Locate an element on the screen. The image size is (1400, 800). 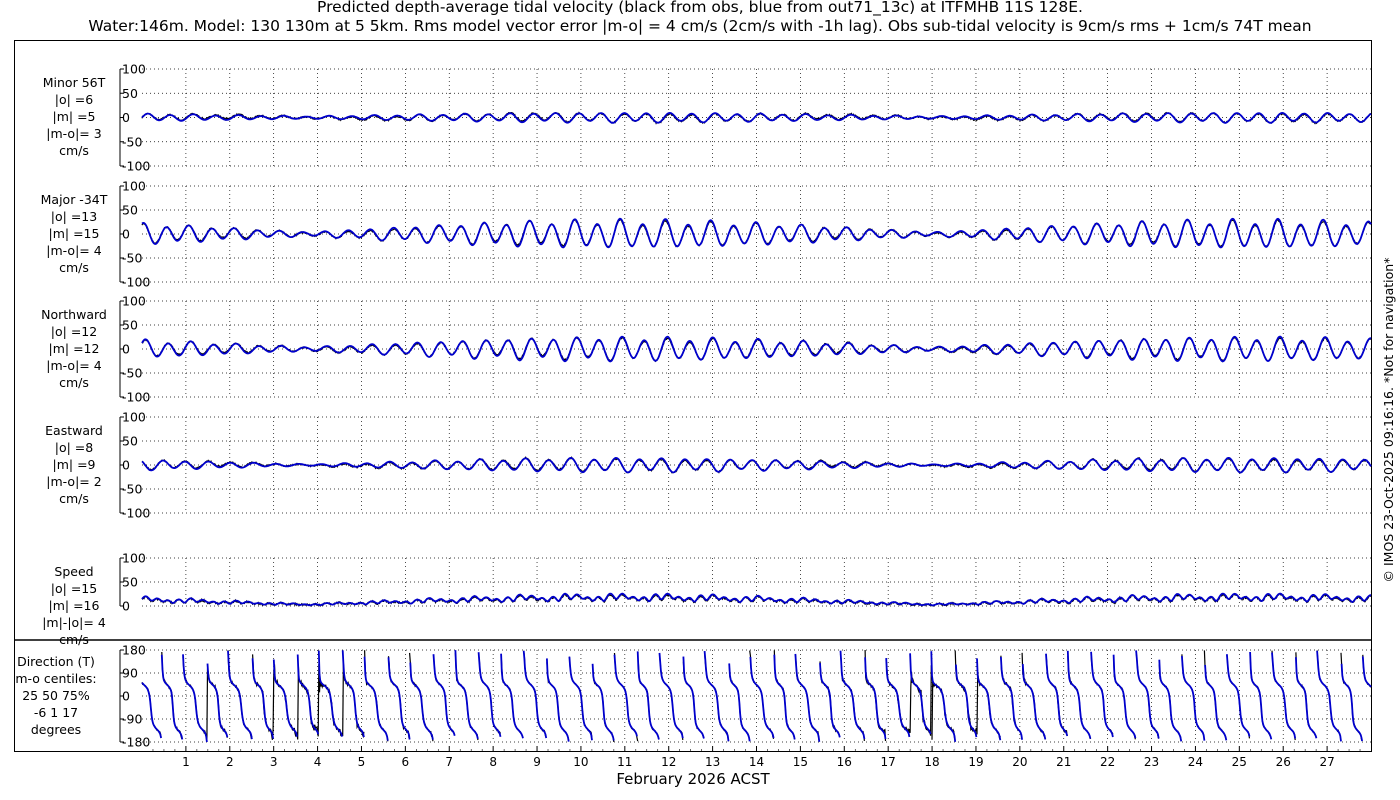
x-tick-label: 7 is located at coordinates (449, 762).